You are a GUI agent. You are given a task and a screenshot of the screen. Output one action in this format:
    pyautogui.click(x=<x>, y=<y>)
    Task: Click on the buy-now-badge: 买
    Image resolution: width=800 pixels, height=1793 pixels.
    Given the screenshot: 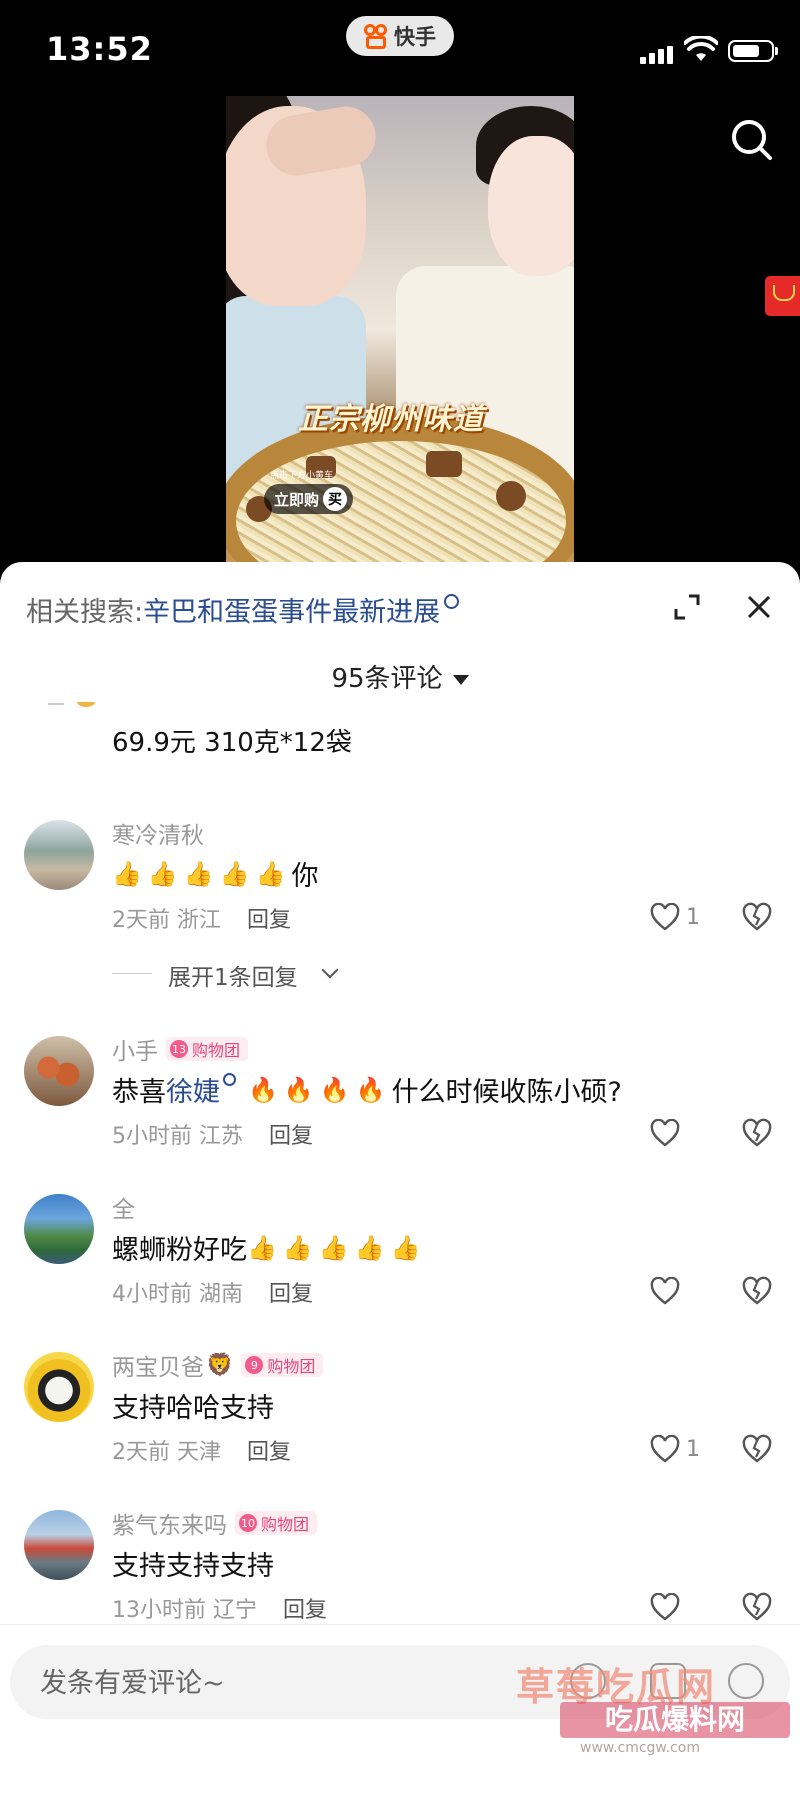 What is the action you would take?
    pyautogui.click(x=335, y=499)
    